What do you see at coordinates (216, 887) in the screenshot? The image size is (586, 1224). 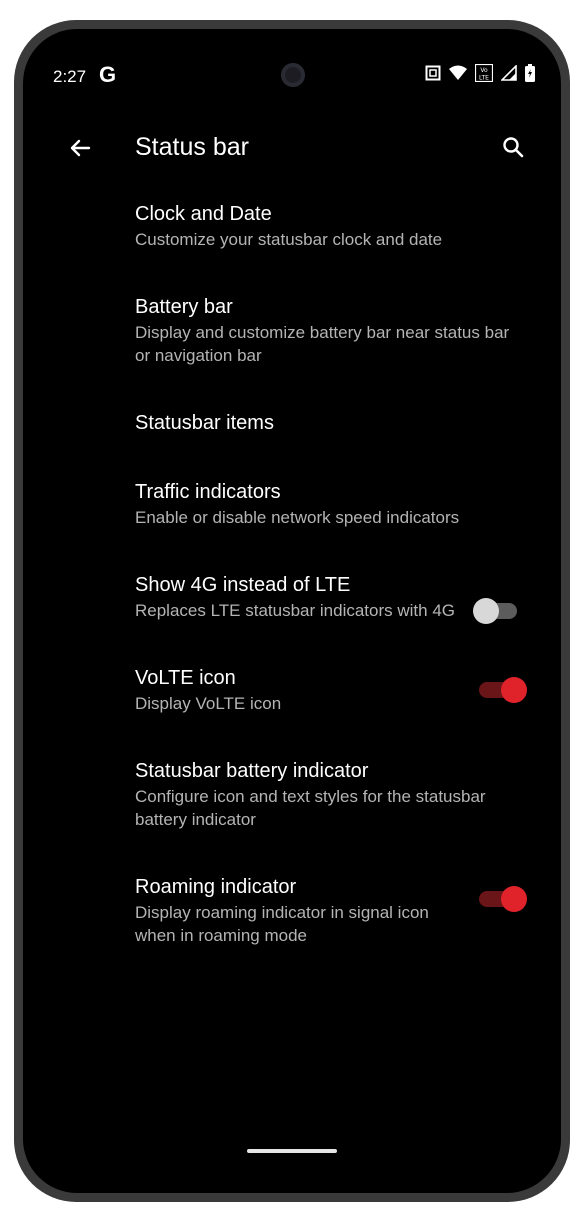 I see `setting-title: Roaming indicator` at bounding box center [216, 887].